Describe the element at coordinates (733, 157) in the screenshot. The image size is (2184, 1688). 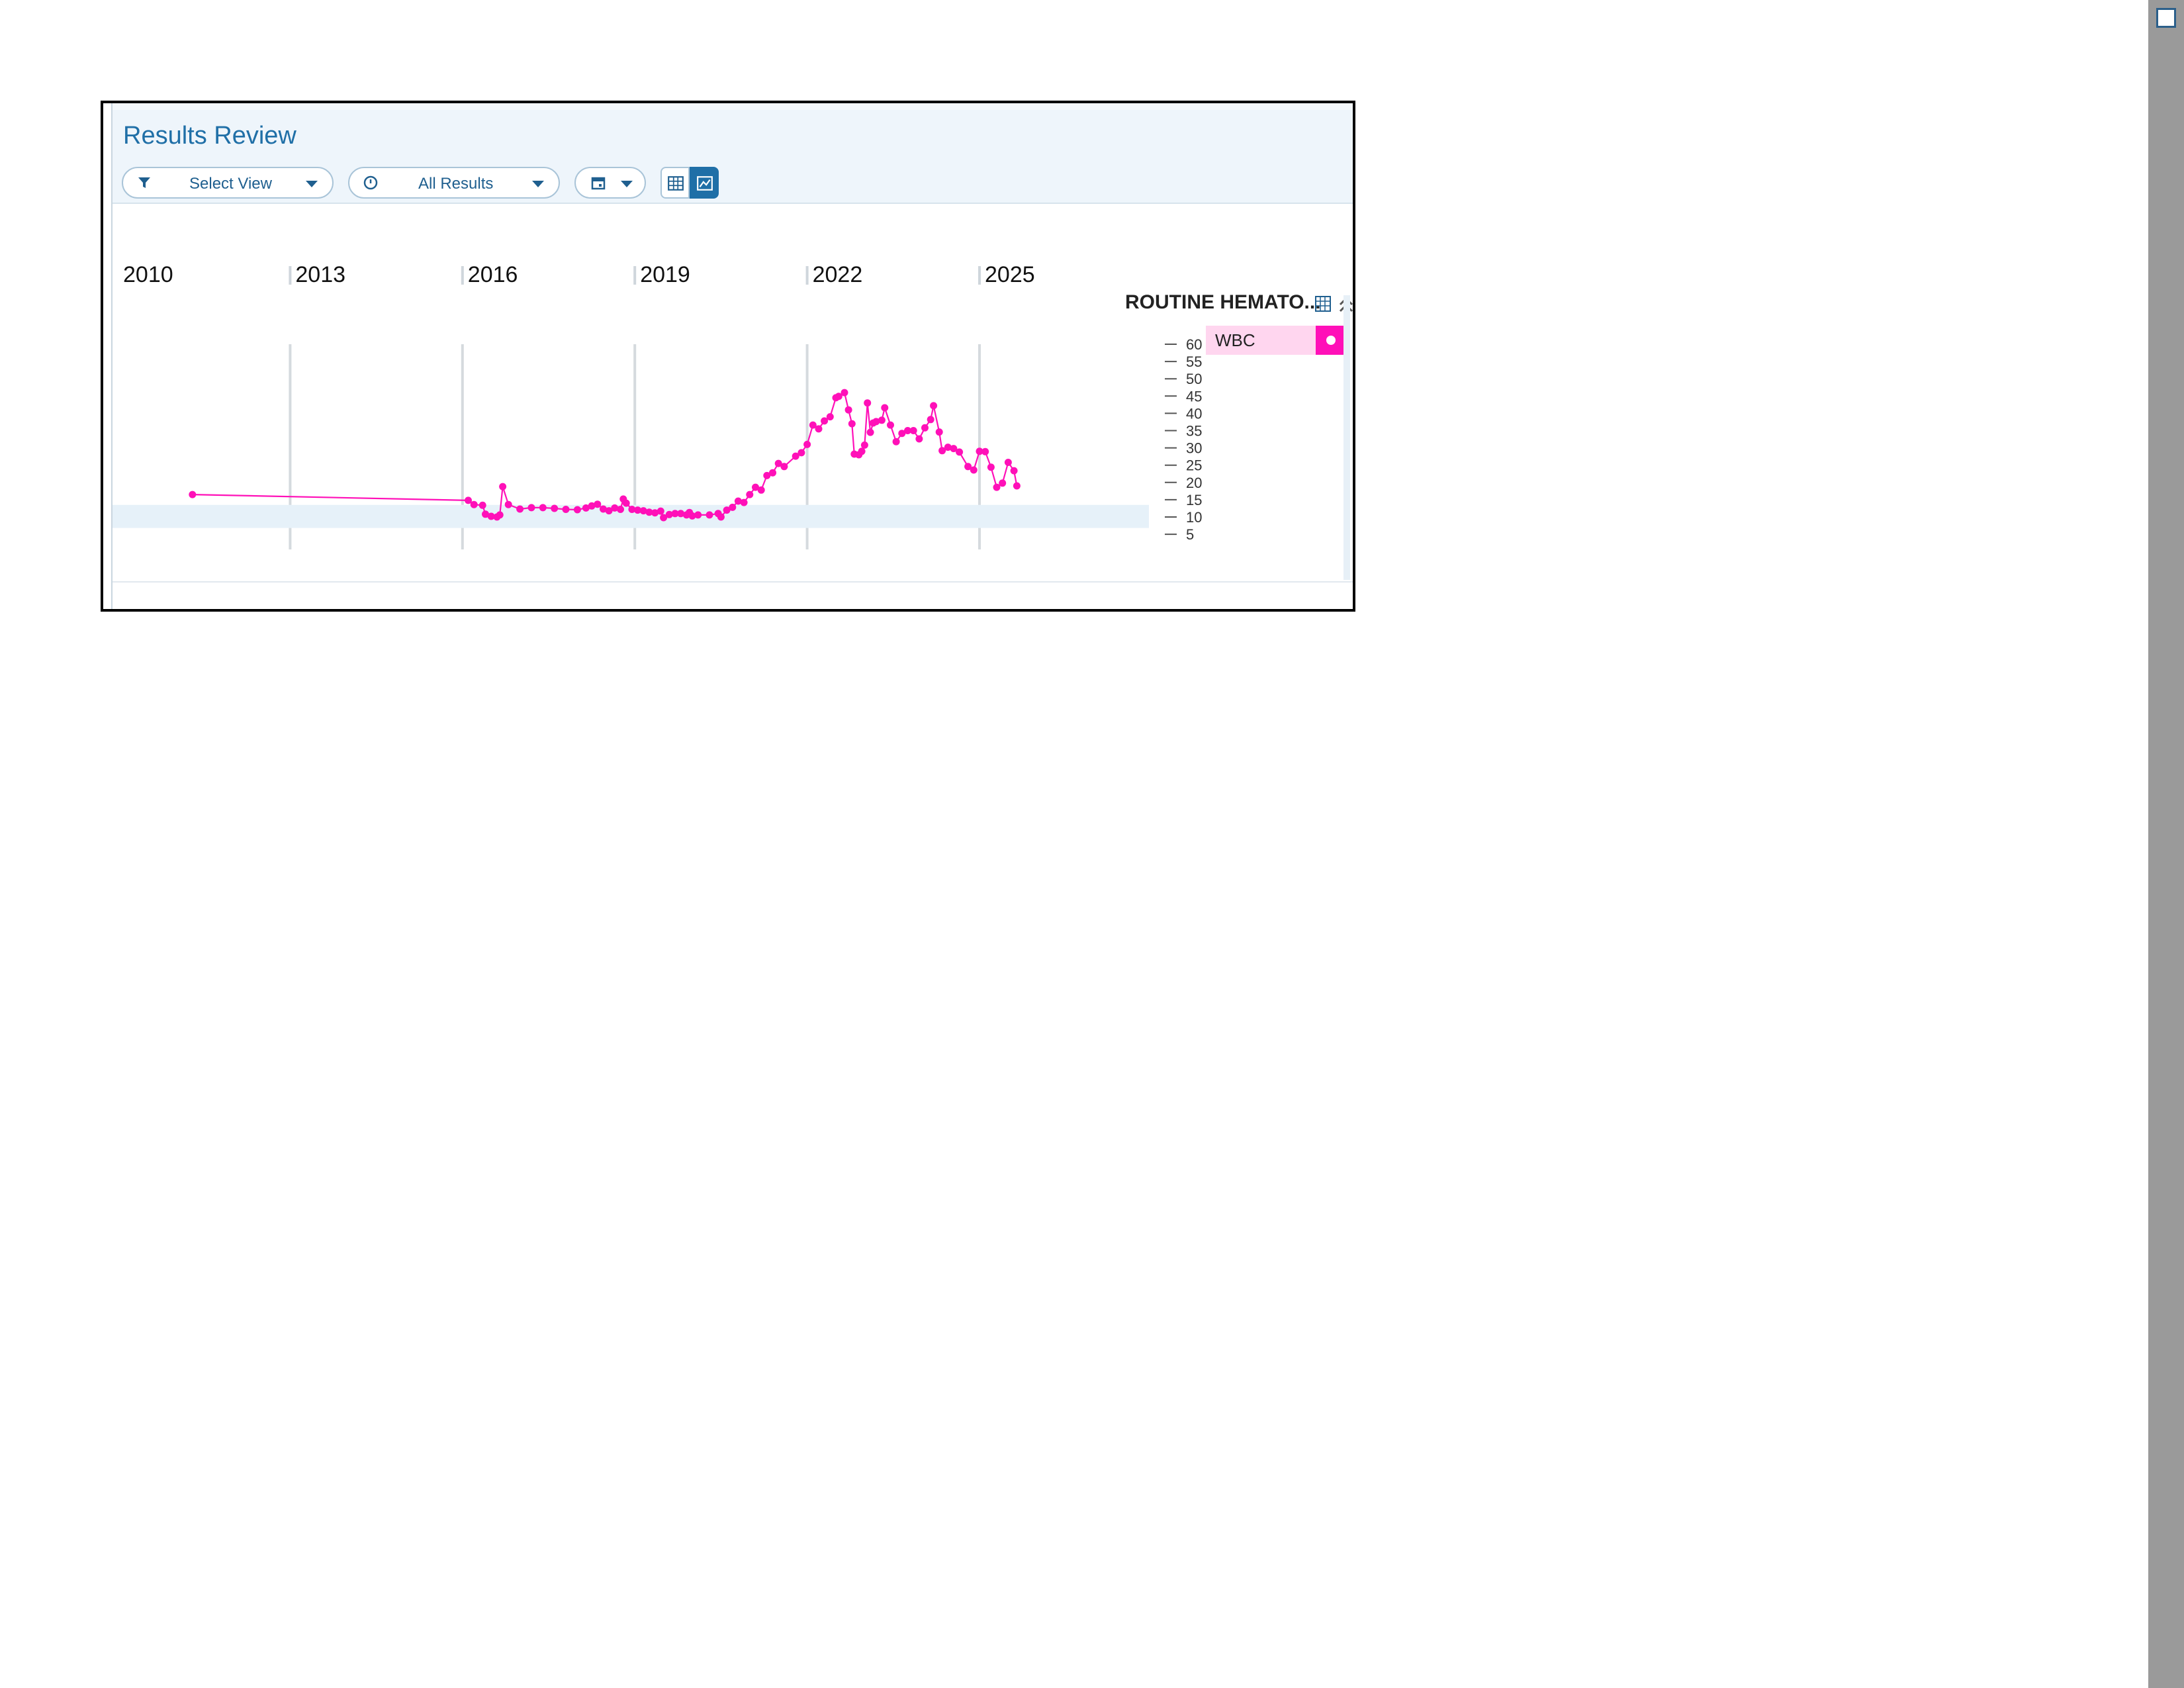
I see `results-header: Results Review Select View All Results` at that location.